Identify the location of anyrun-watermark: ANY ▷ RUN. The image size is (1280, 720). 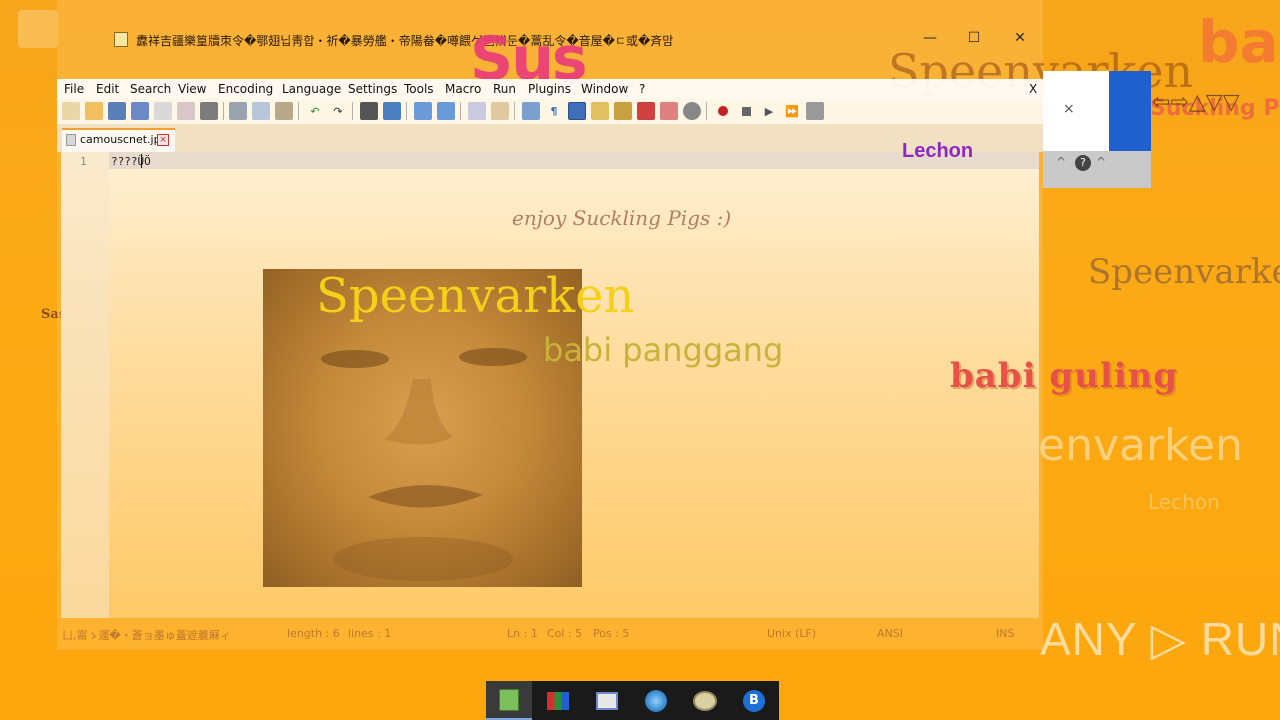
(1160, 639).